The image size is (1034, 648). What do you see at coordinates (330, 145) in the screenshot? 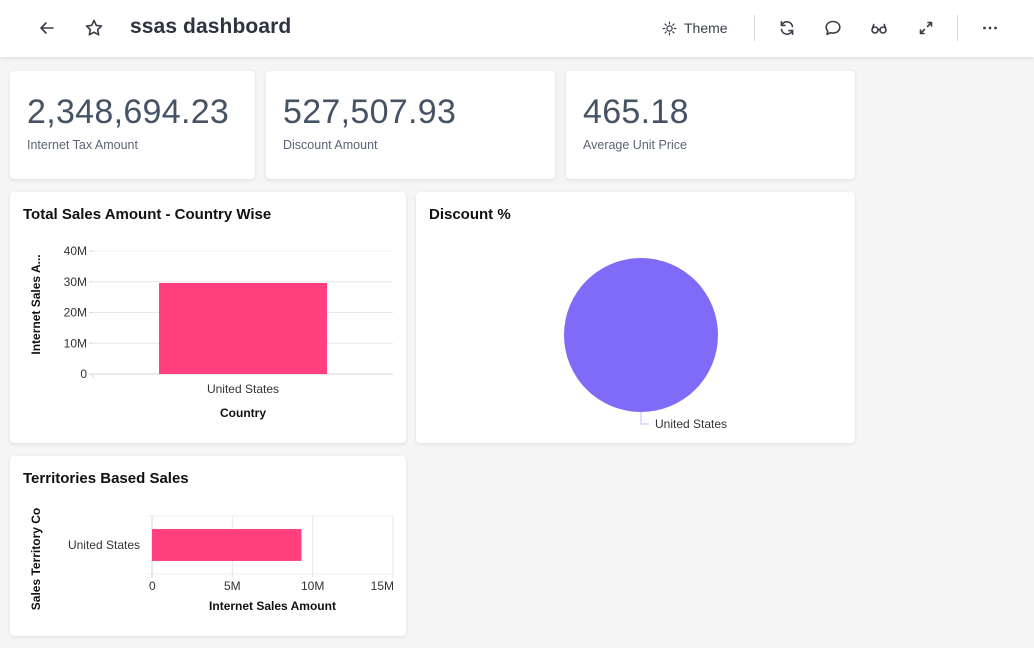
I see `kpi-label: Discount Amount` at bounding box center [330, 145].